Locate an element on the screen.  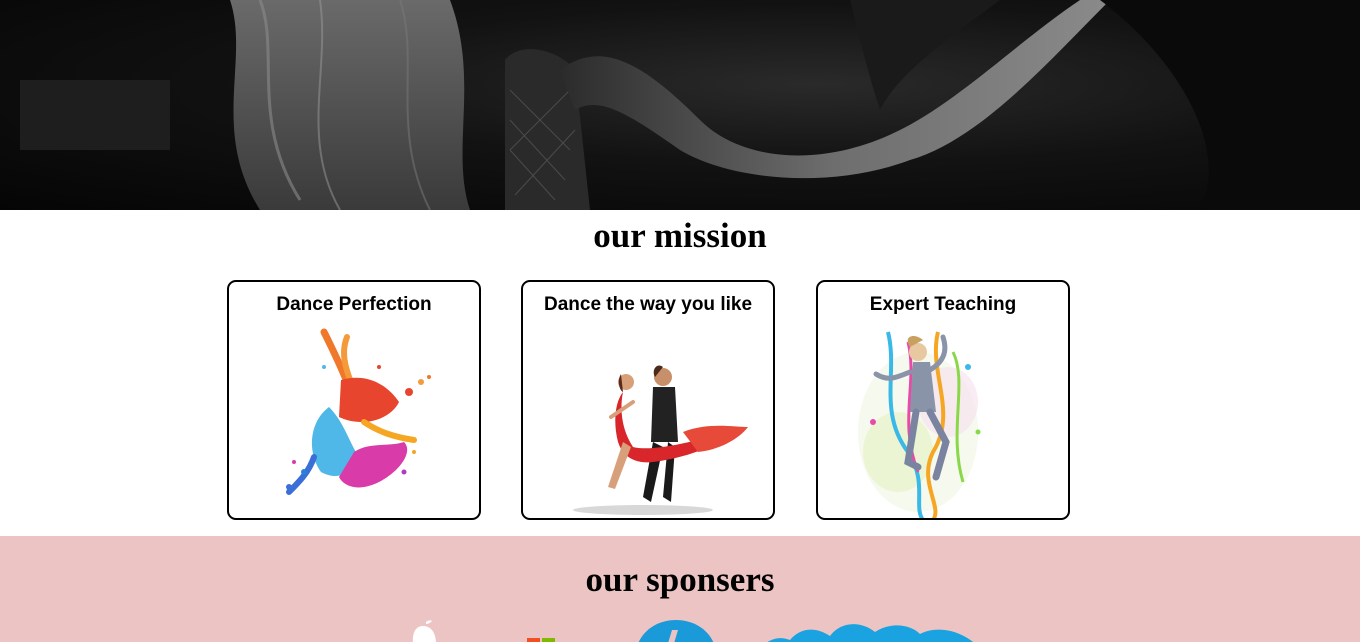
mission-card-expert-teaching: Expert Teaching is located at coordinates (943, 400).